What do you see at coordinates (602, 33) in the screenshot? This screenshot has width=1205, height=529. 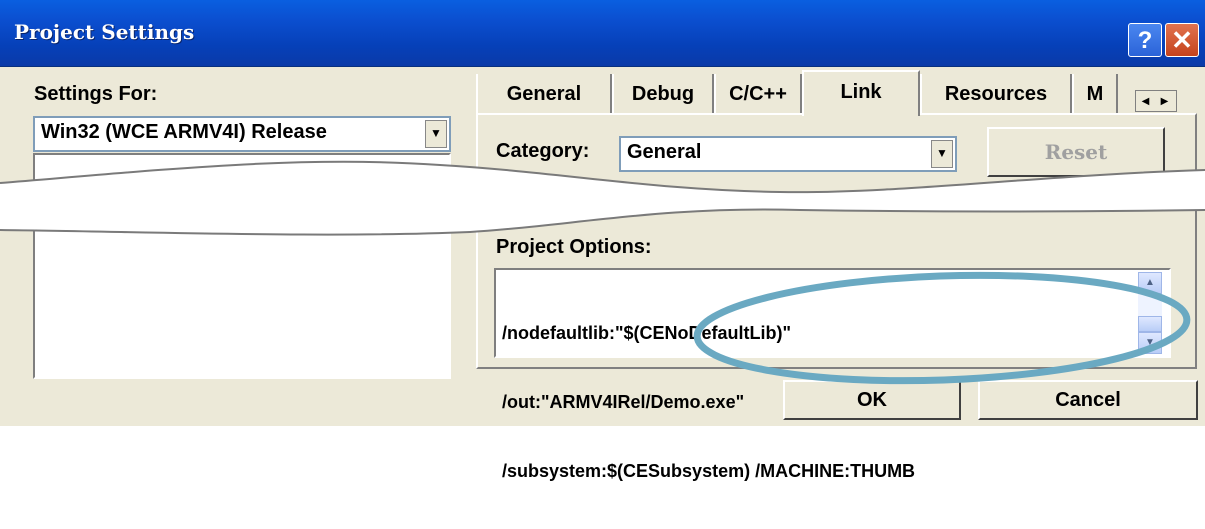 I see `title-bar: Project Settings ? ✕` at bounding box center [602, 33].